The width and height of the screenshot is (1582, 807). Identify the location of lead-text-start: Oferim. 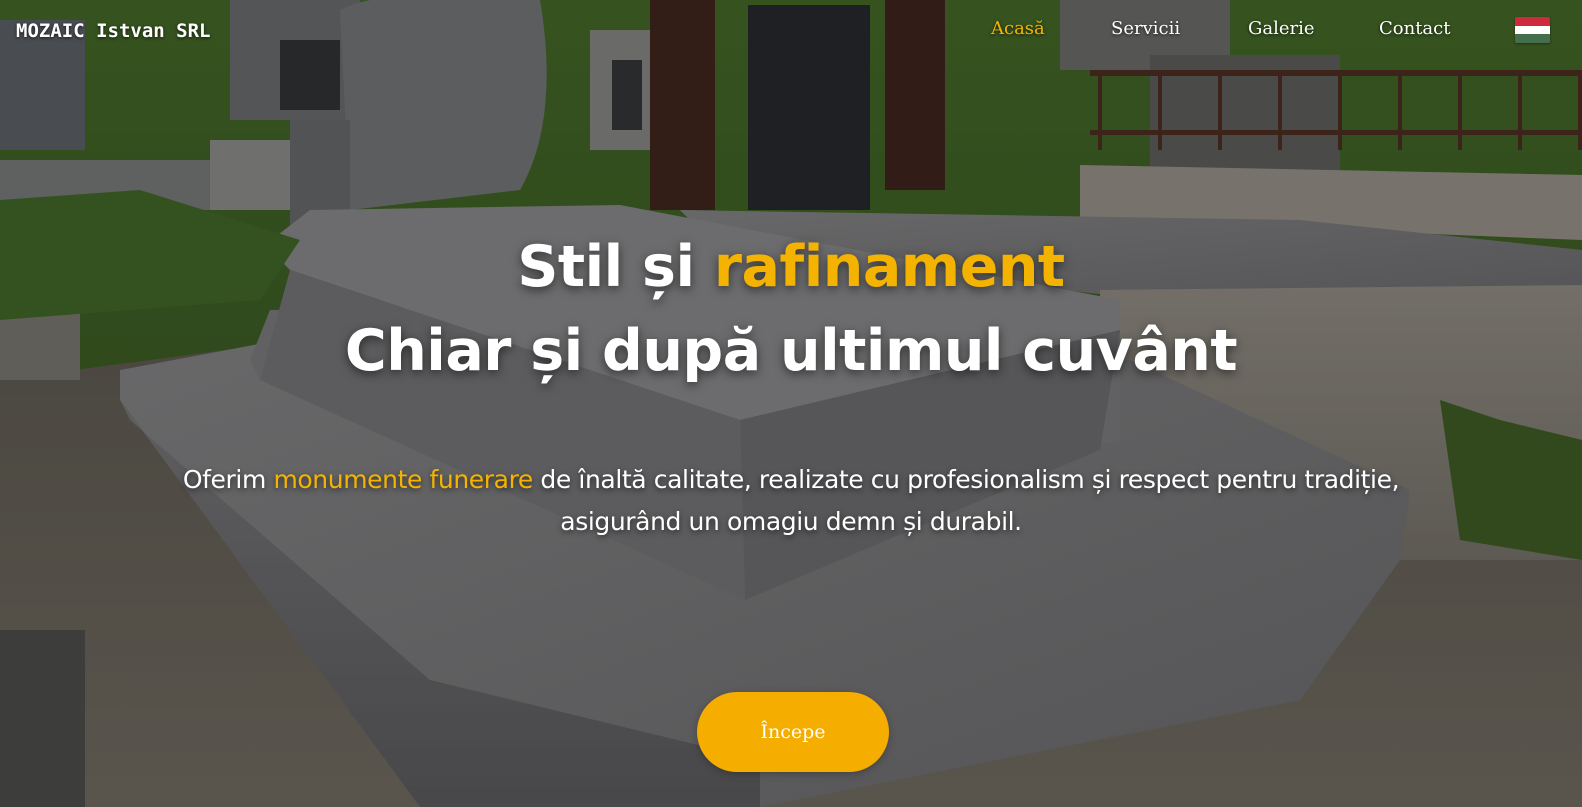
(228, 479).